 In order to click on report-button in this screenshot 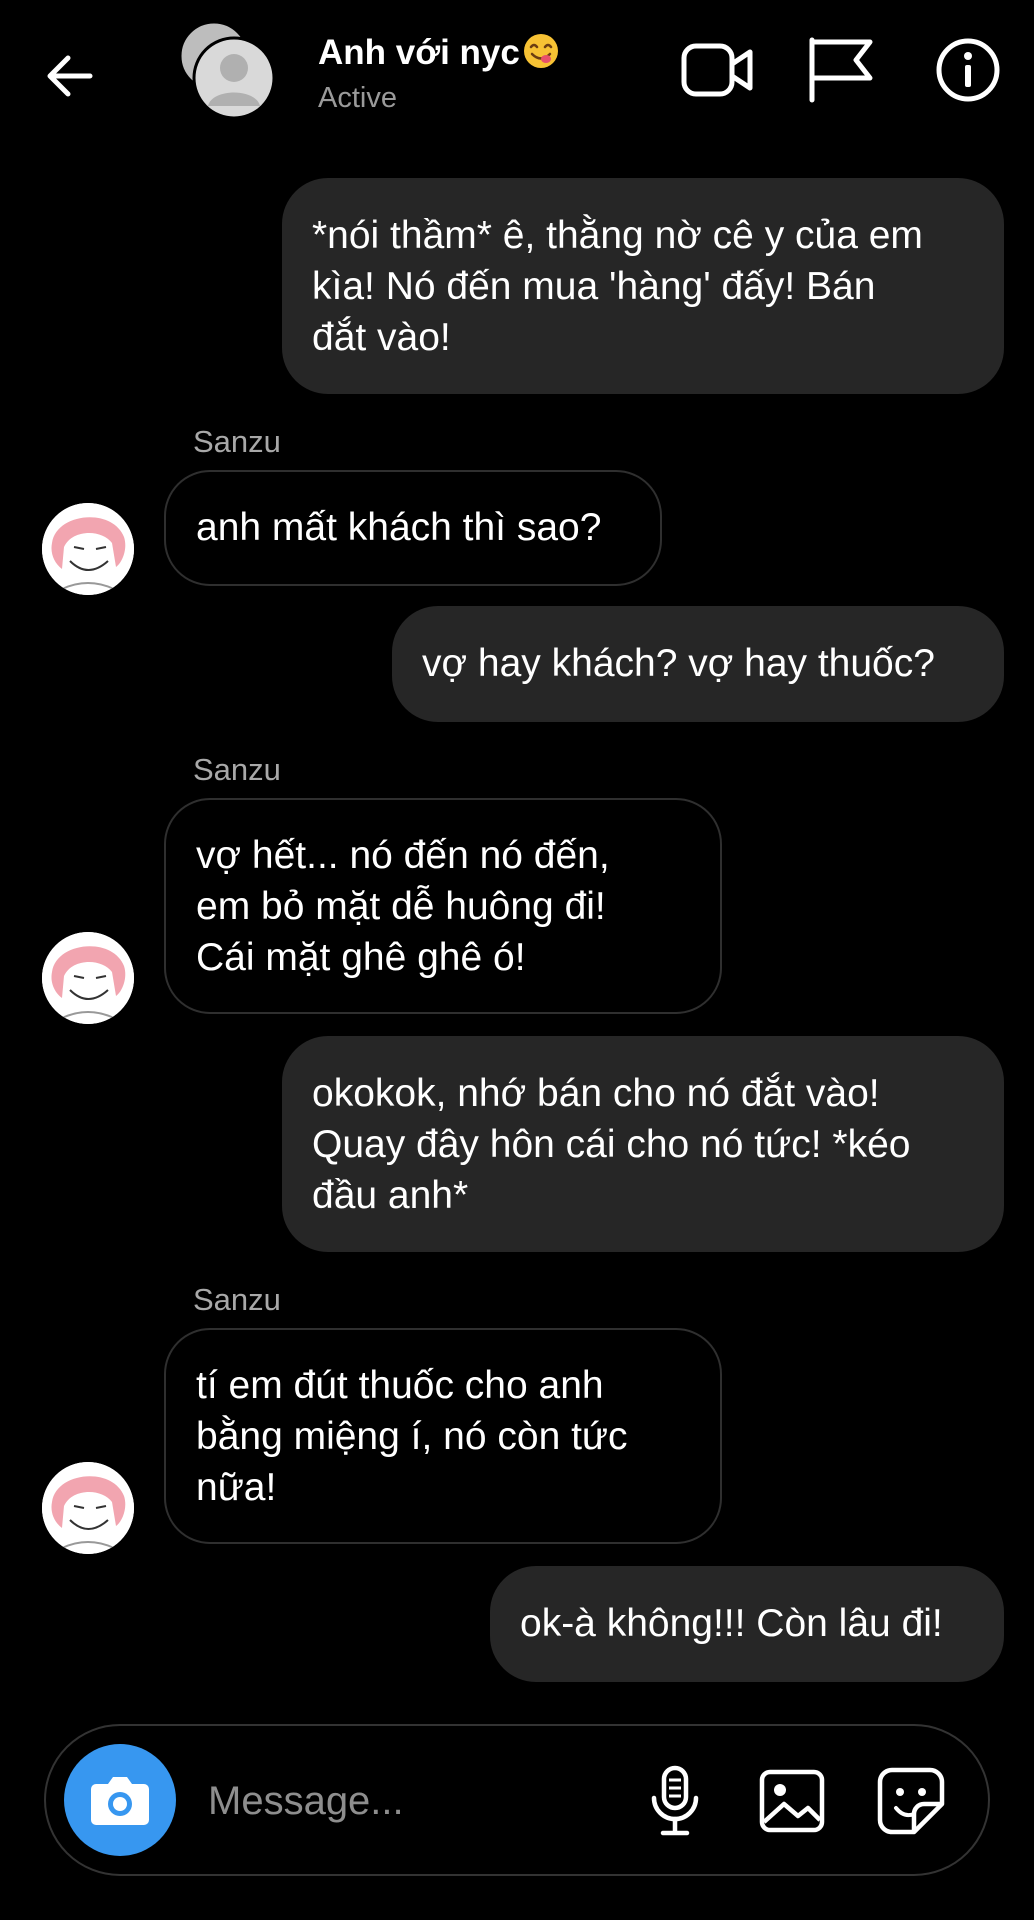, I will do `click(842, 70)`.